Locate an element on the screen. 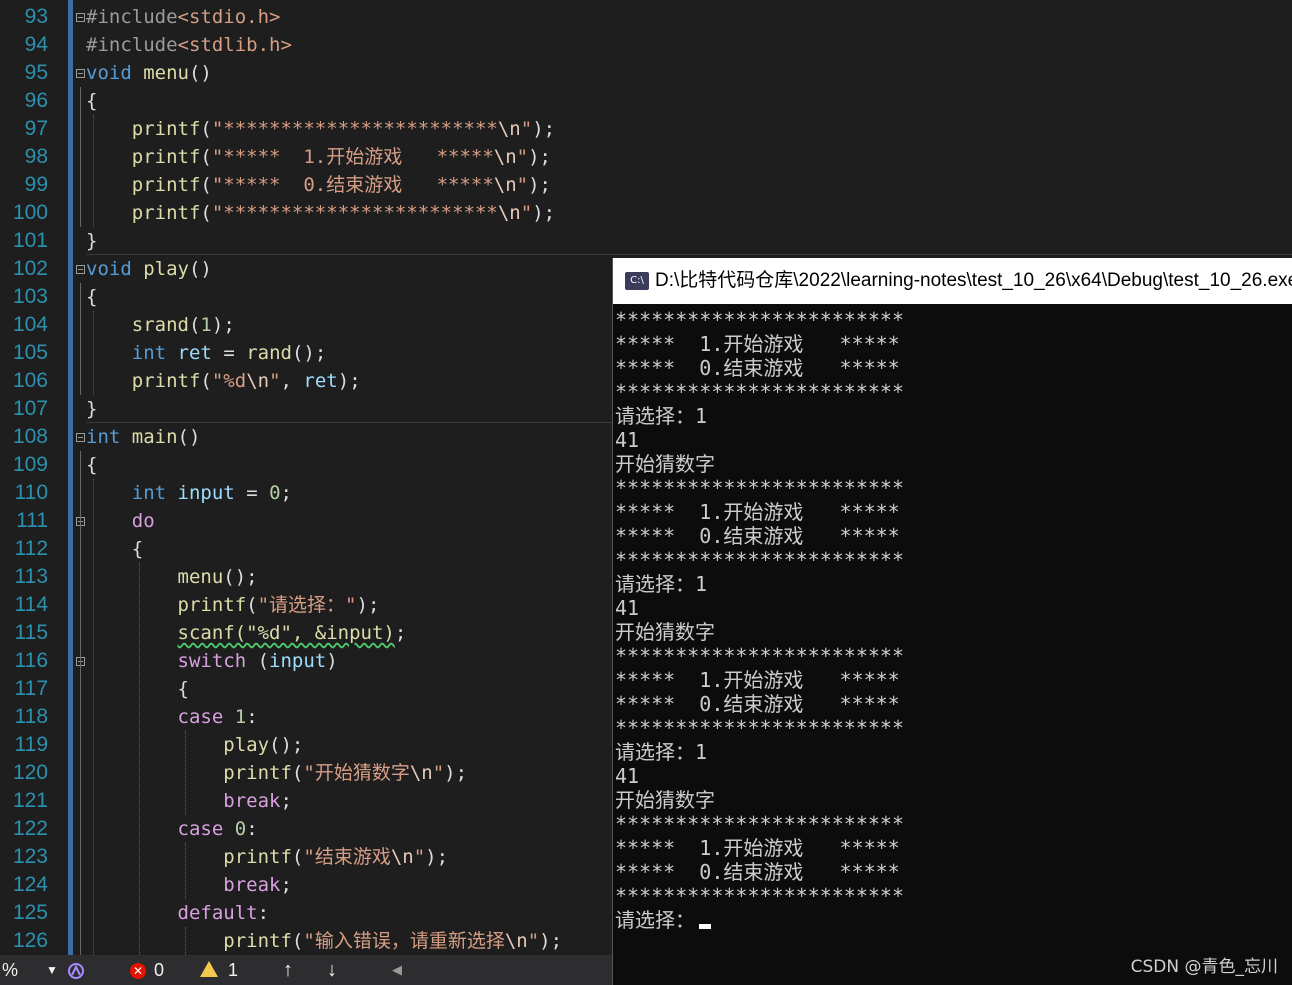 Image resolution: width=1292 pixels, height=985 pixels. code-line: int ret = rand(); is located at coordinates (206, 353).